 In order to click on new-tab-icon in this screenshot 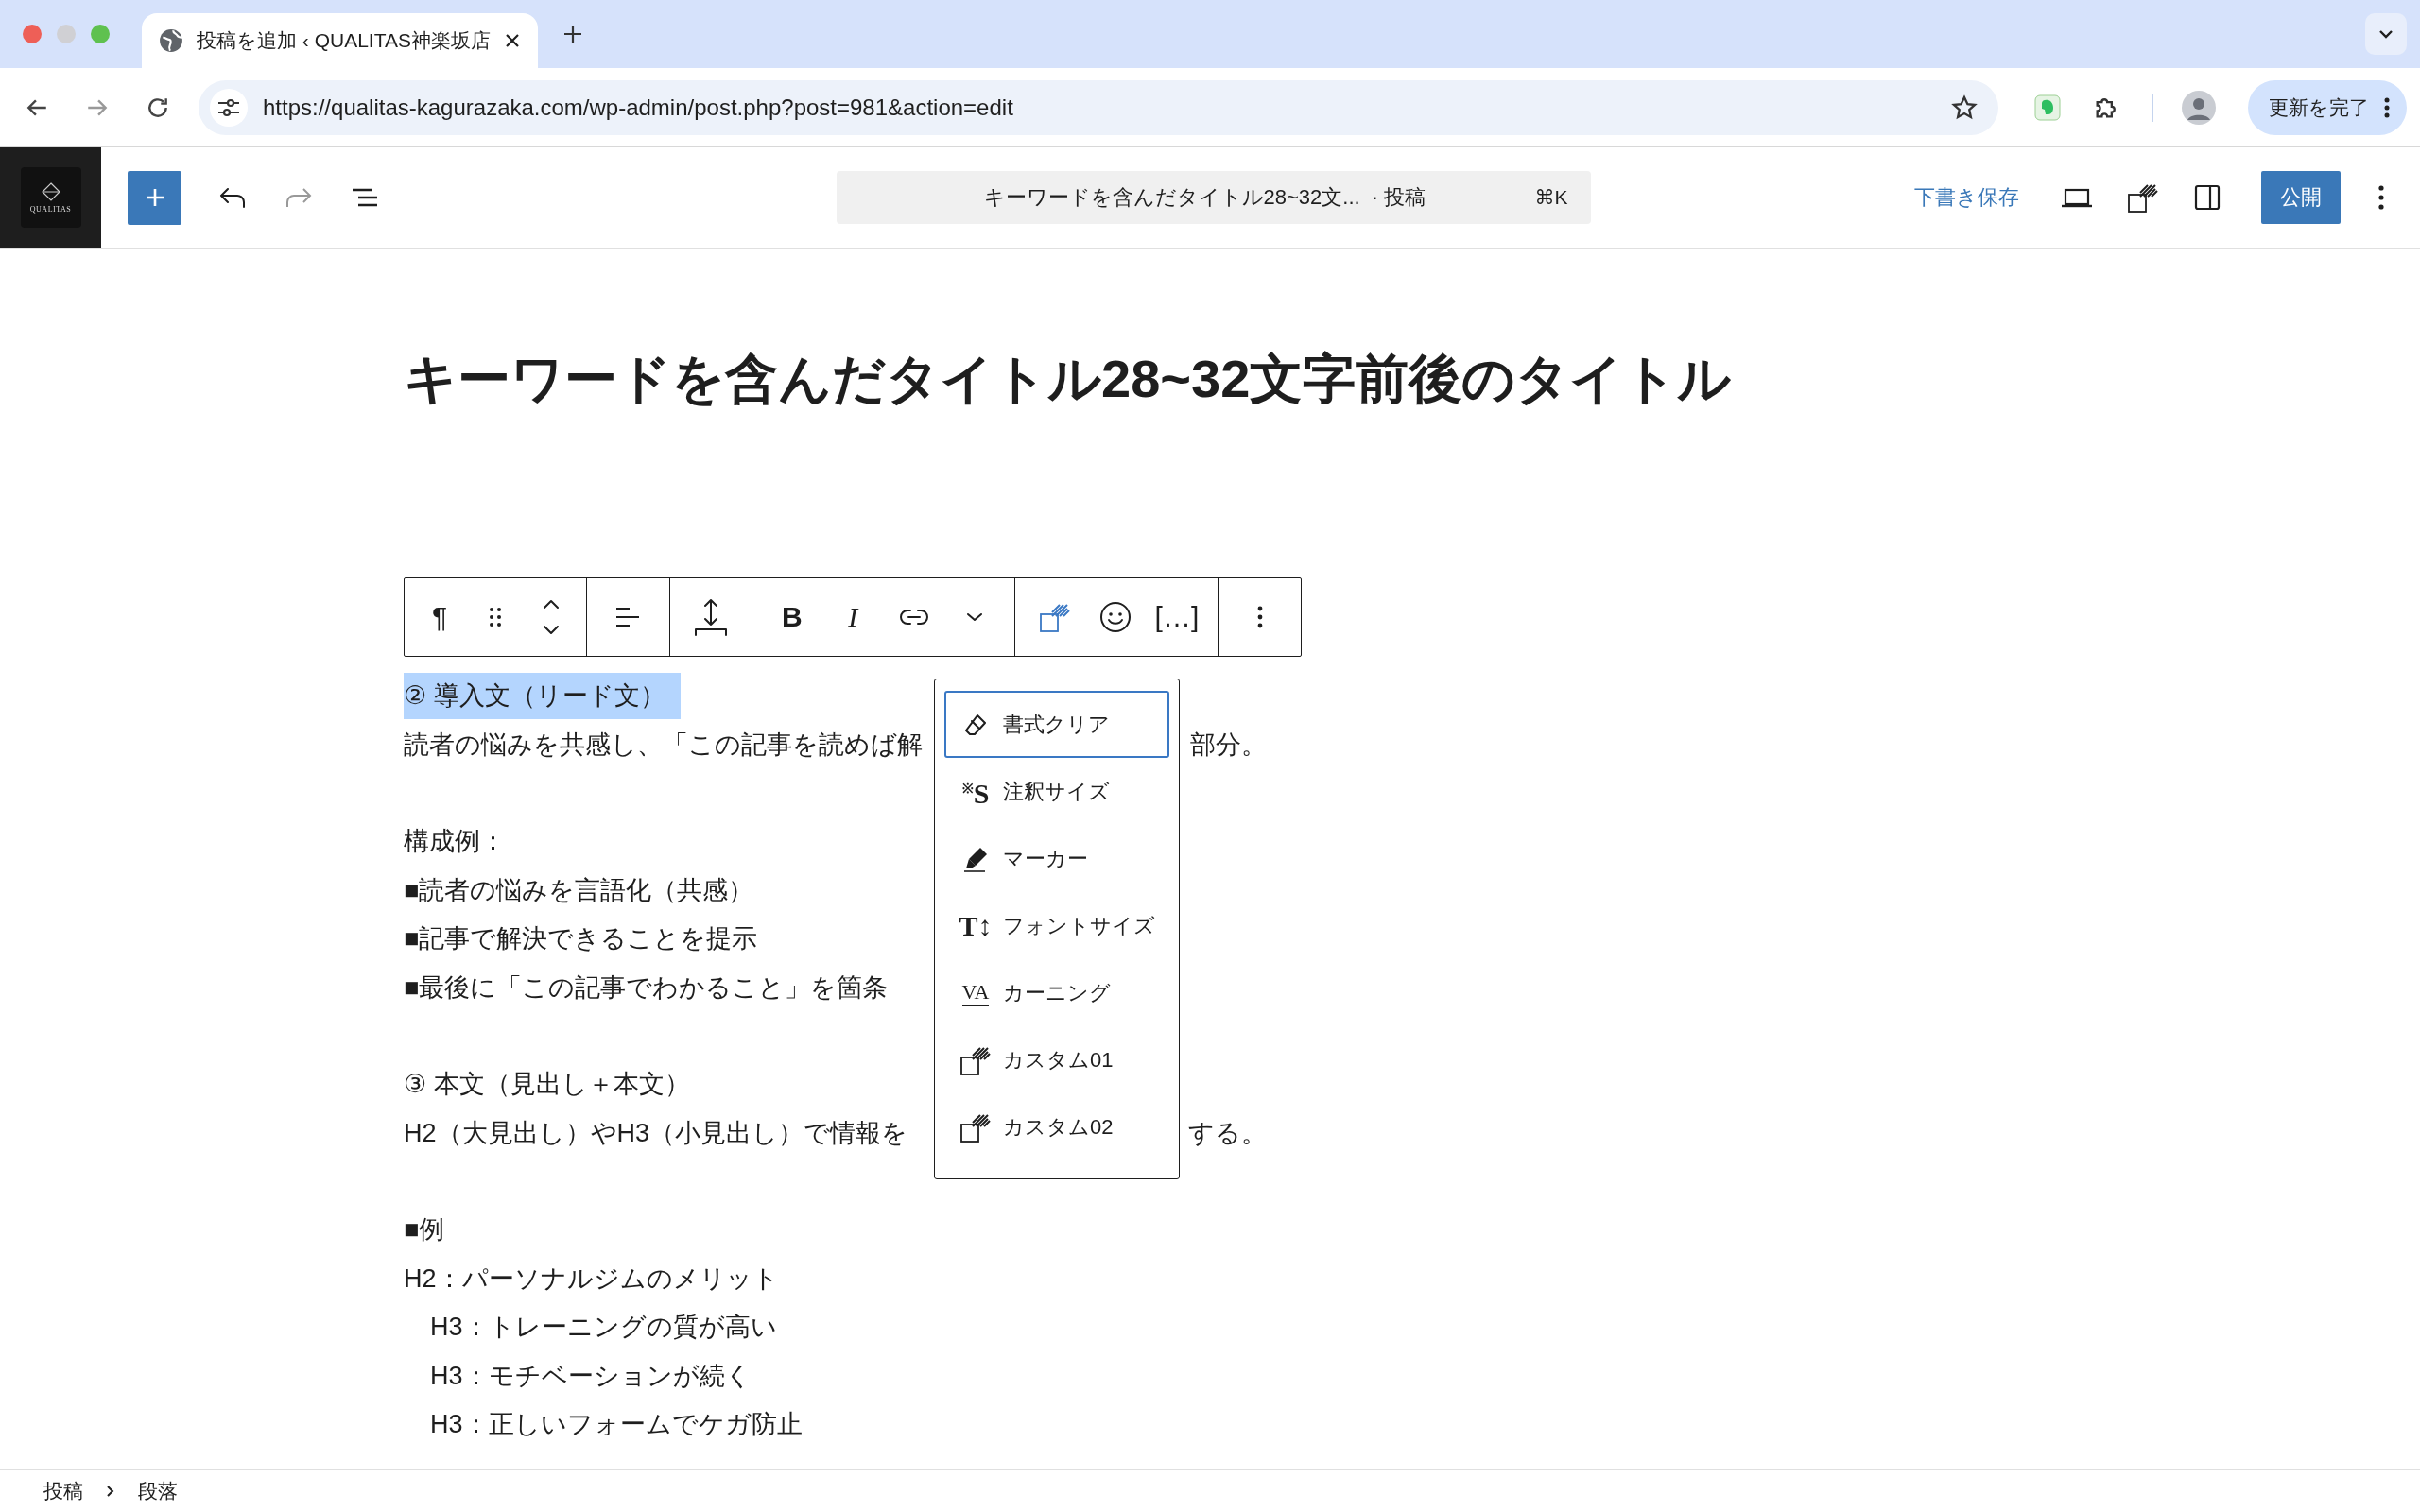, I will do `click(572, 34)`.